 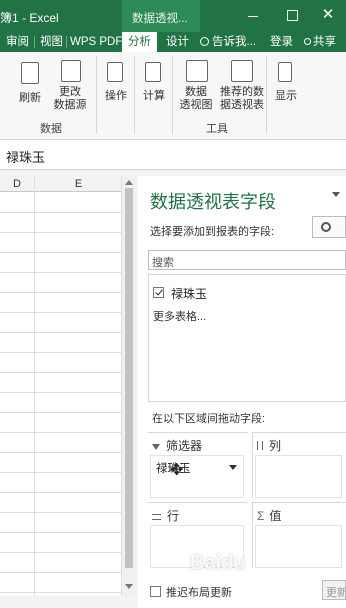 I want to click on recommended-pivot-icon, so click(x=242, y=71).